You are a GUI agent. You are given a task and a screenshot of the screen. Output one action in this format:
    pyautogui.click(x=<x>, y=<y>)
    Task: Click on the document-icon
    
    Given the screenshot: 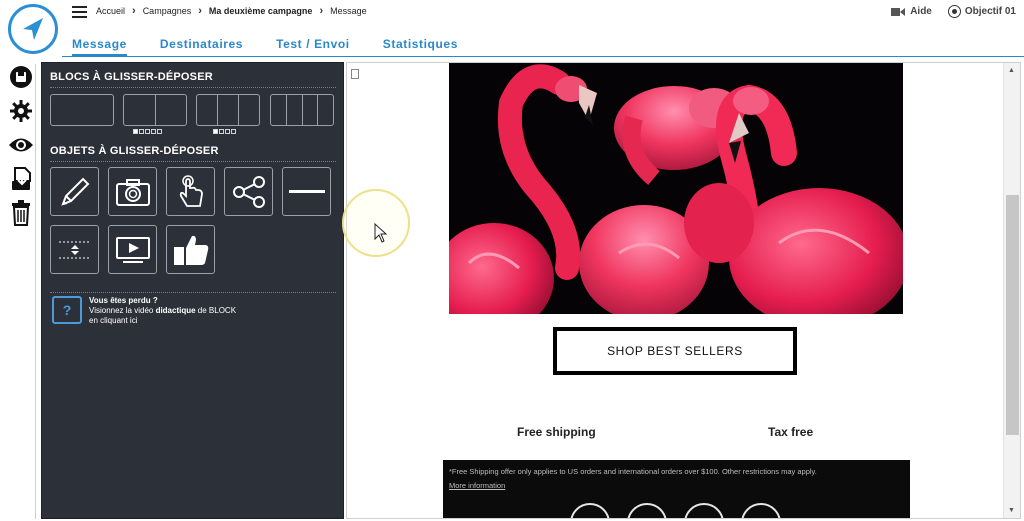 What is the action you would take?
    pyautogui.click(x=355, y=74)
    